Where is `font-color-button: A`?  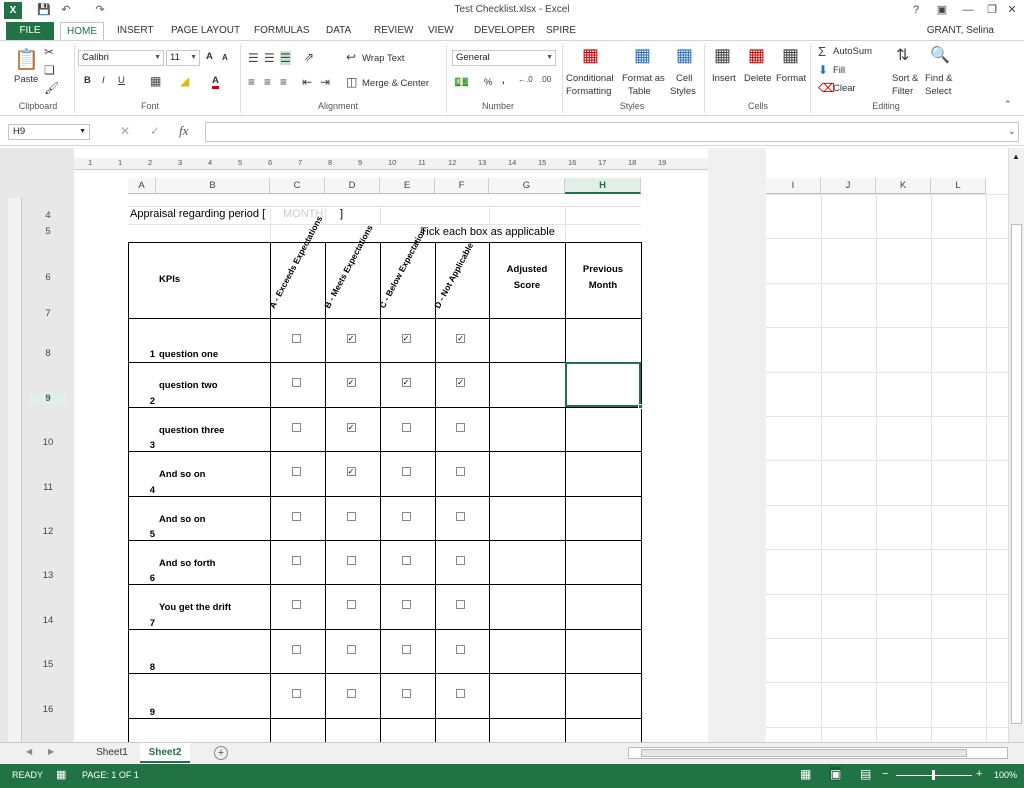 font-color-button: A is located at coordinates (215, 82).